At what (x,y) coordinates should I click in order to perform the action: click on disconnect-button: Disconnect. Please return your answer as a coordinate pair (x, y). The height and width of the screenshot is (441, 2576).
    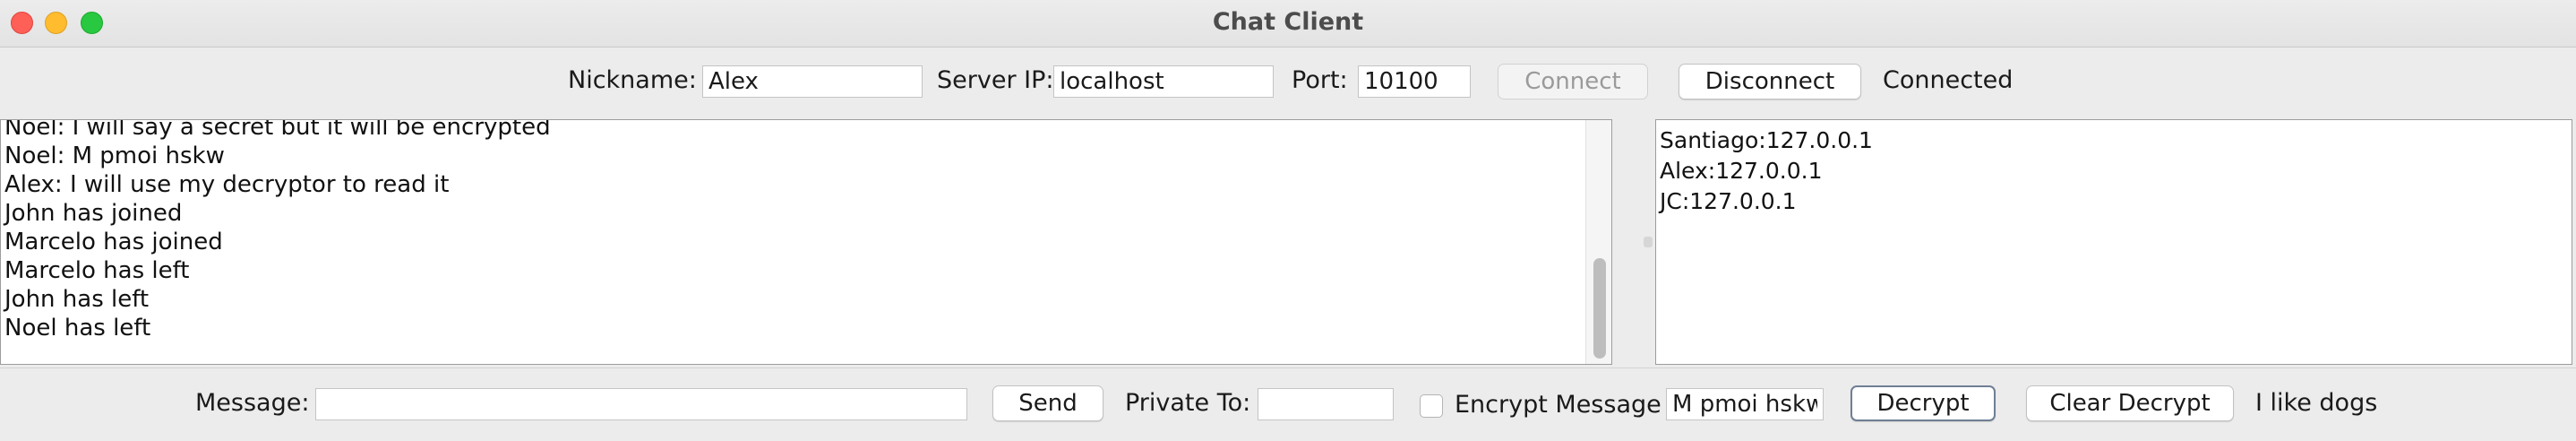
    Looking at the image, I should click on (1770, 81).